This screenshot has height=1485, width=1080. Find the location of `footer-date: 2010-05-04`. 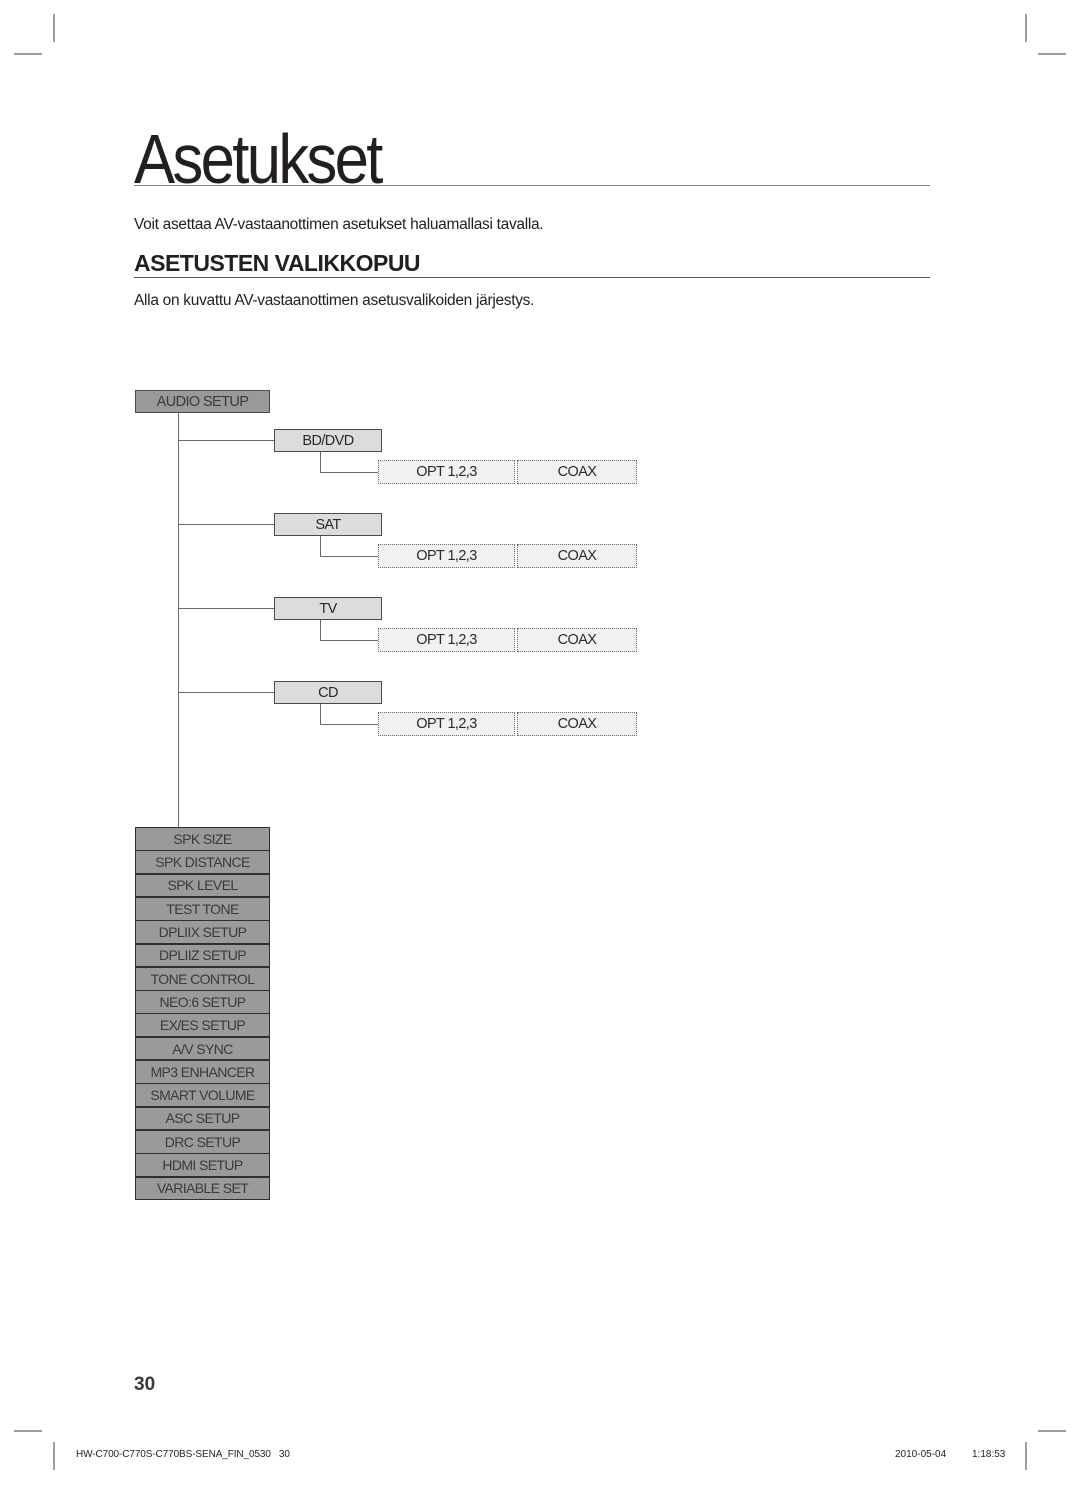

footer-date: 2010-05-04 is located at coordinates (921, 1454).